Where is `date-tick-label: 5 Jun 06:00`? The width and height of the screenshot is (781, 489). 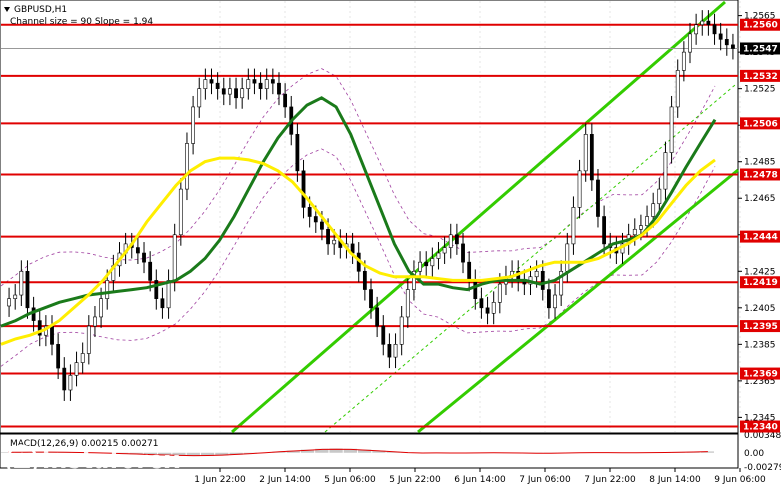
date-tick-label: 5 Jun 06:00 is located at coordinates (350, 480).